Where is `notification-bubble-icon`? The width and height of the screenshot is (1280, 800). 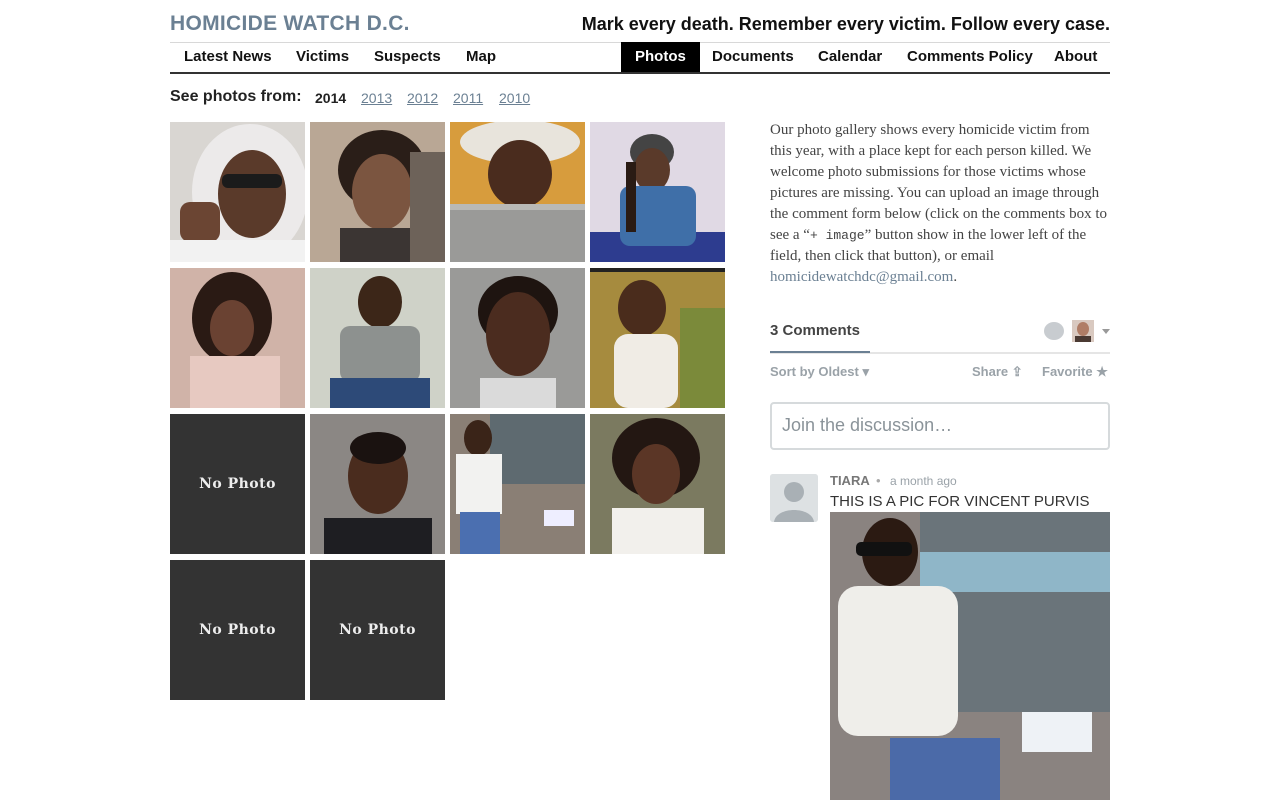
notification-bubble-icon is located at coordinates (1054, 331).